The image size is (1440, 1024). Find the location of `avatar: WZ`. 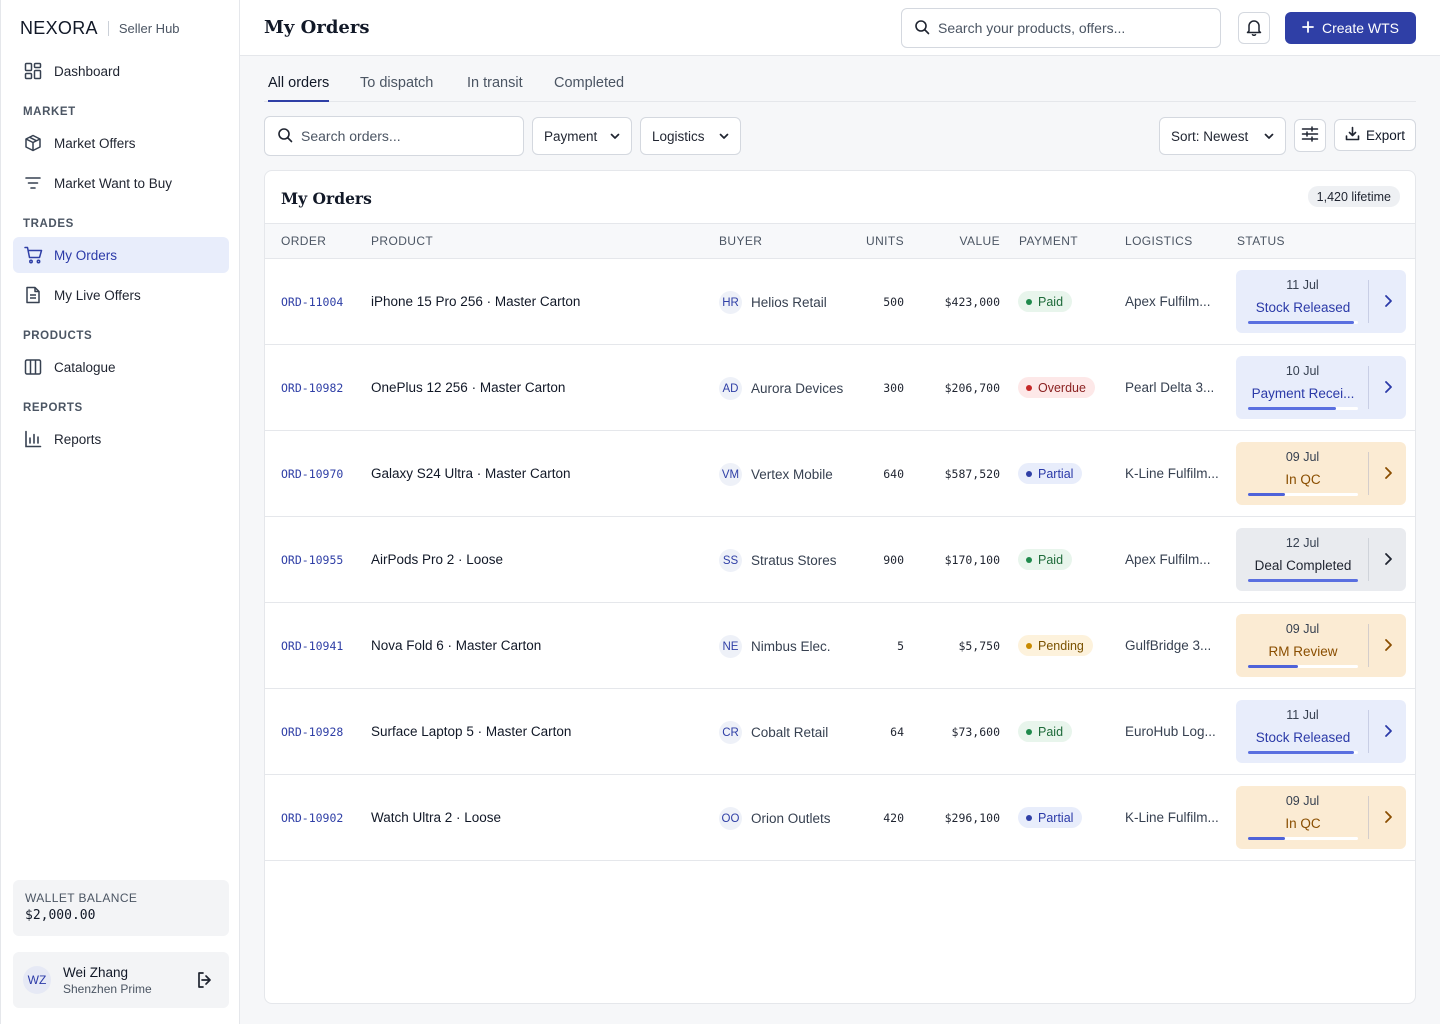

avatar: WZ is located at coordinates (37, 980).